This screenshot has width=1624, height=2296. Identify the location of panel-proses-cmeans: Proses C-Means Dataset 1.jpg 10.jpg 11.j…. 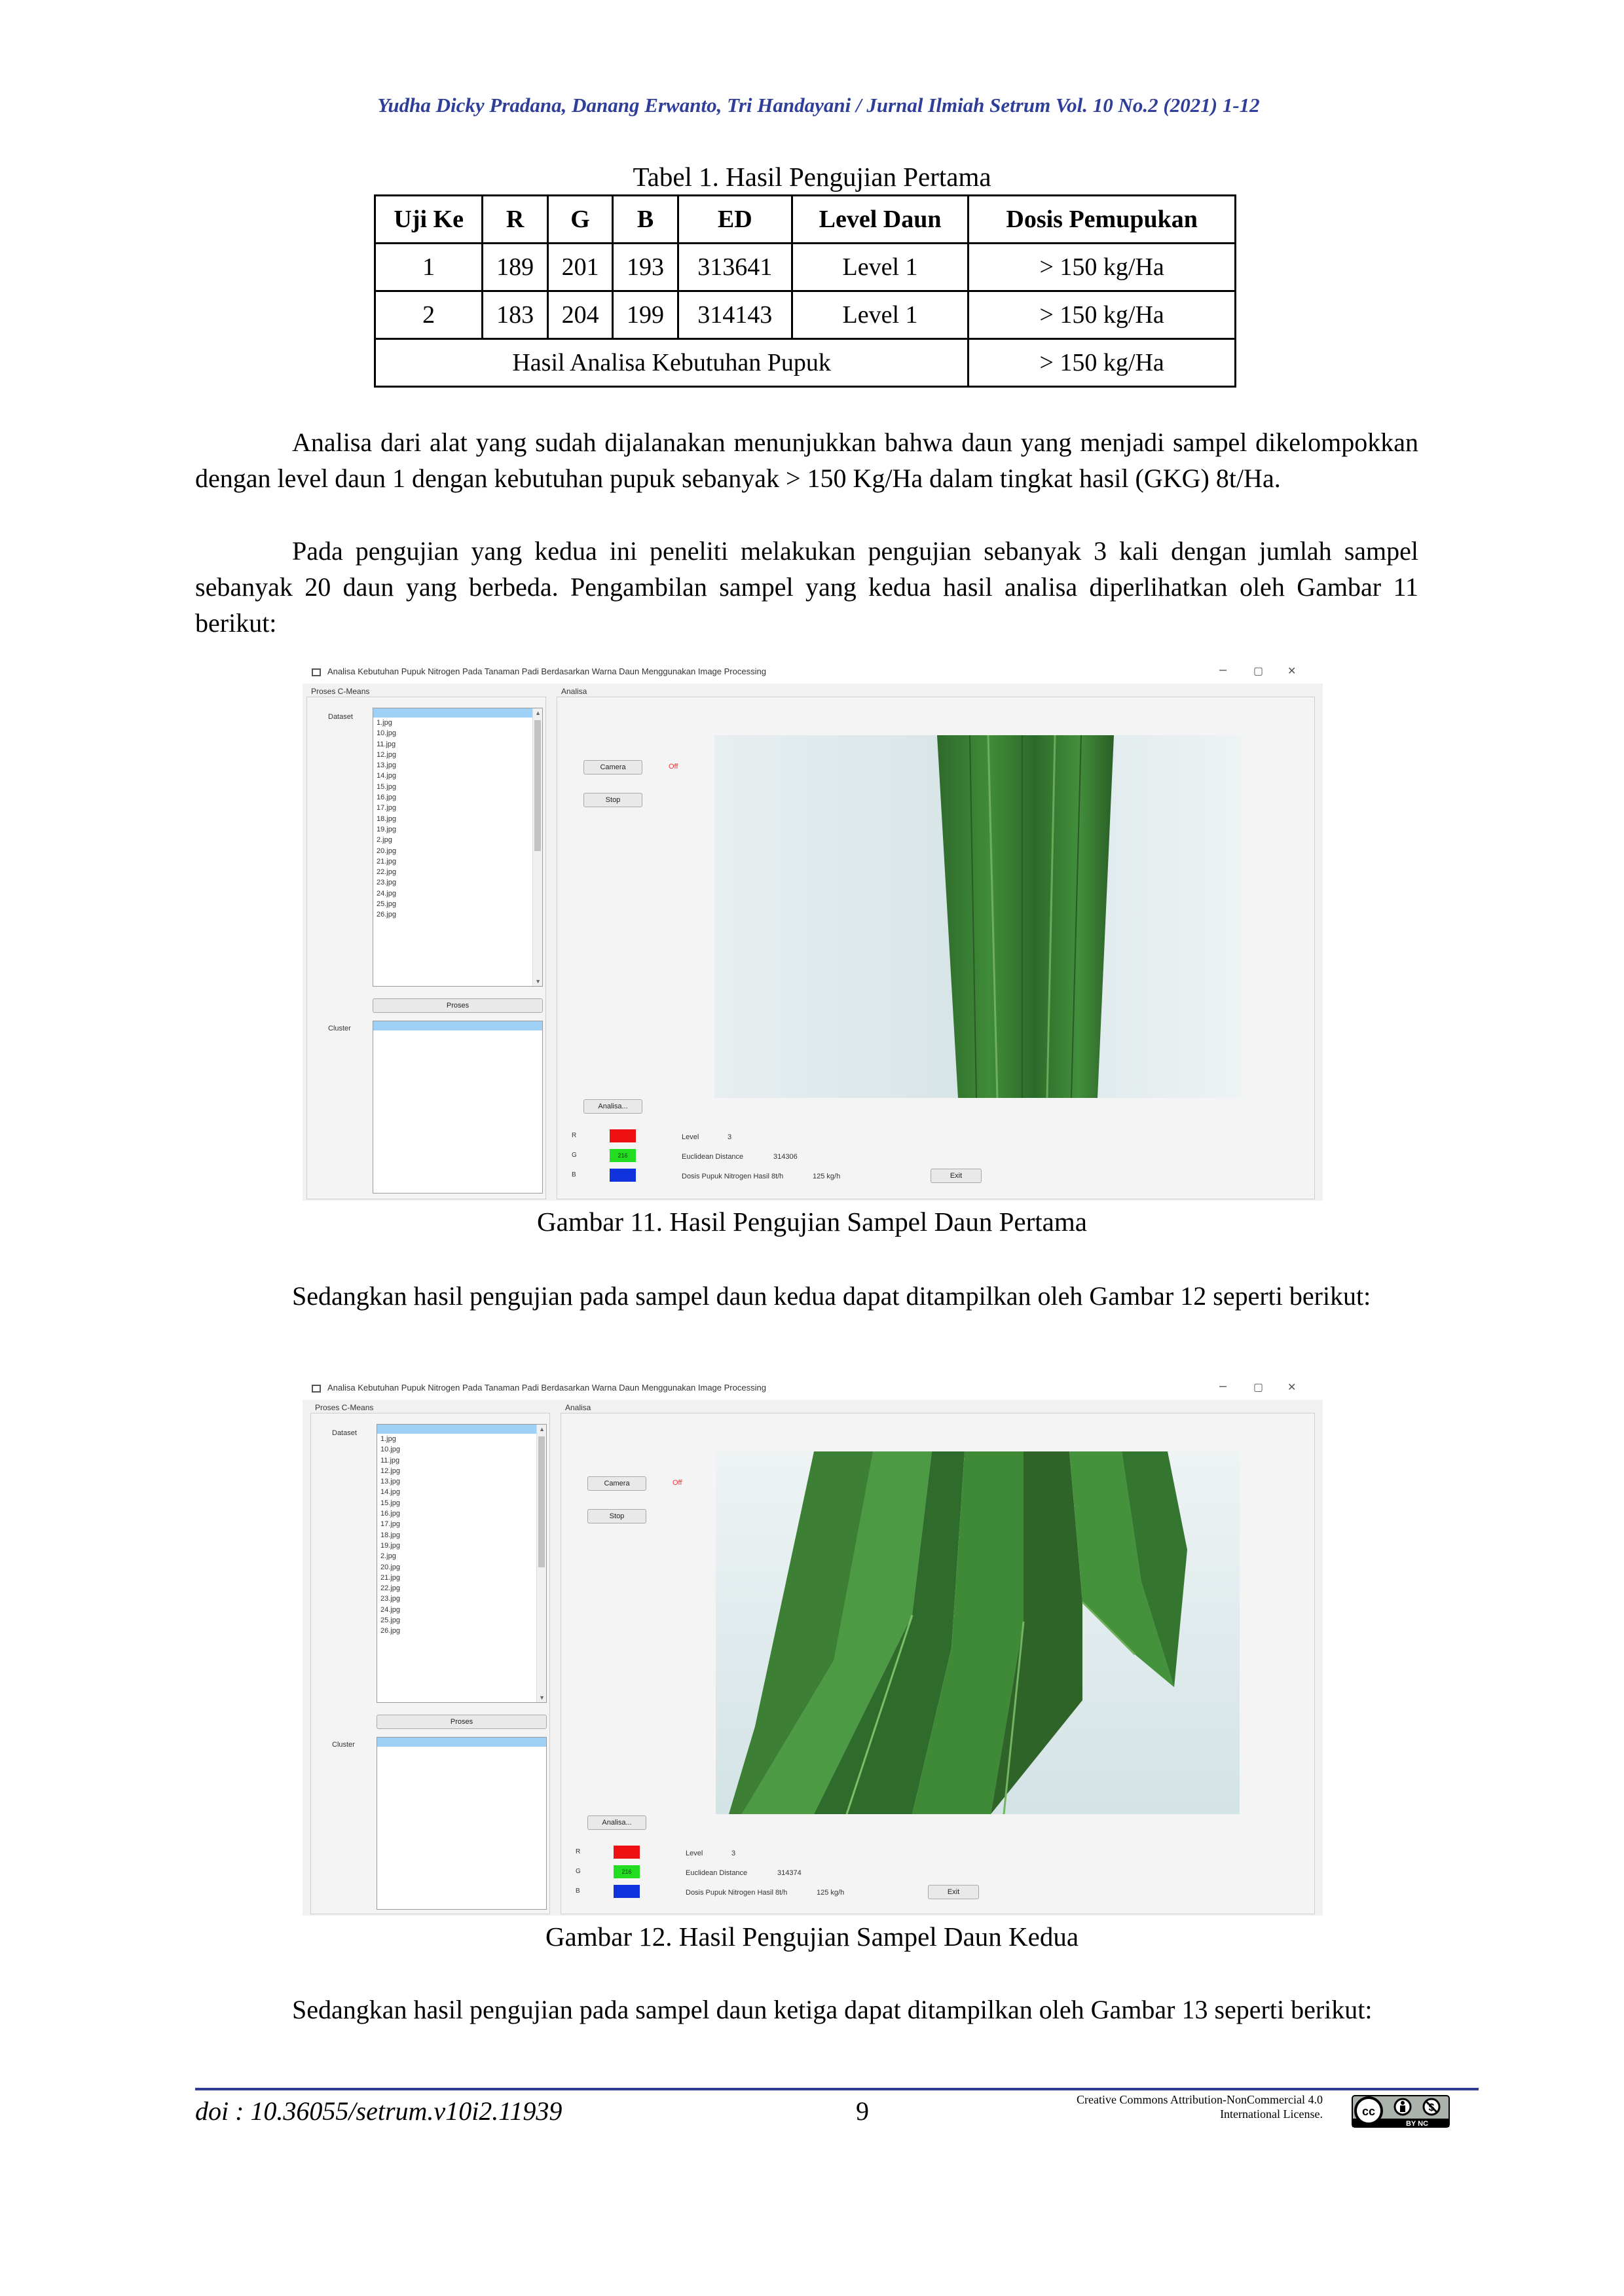
(430, 1658).